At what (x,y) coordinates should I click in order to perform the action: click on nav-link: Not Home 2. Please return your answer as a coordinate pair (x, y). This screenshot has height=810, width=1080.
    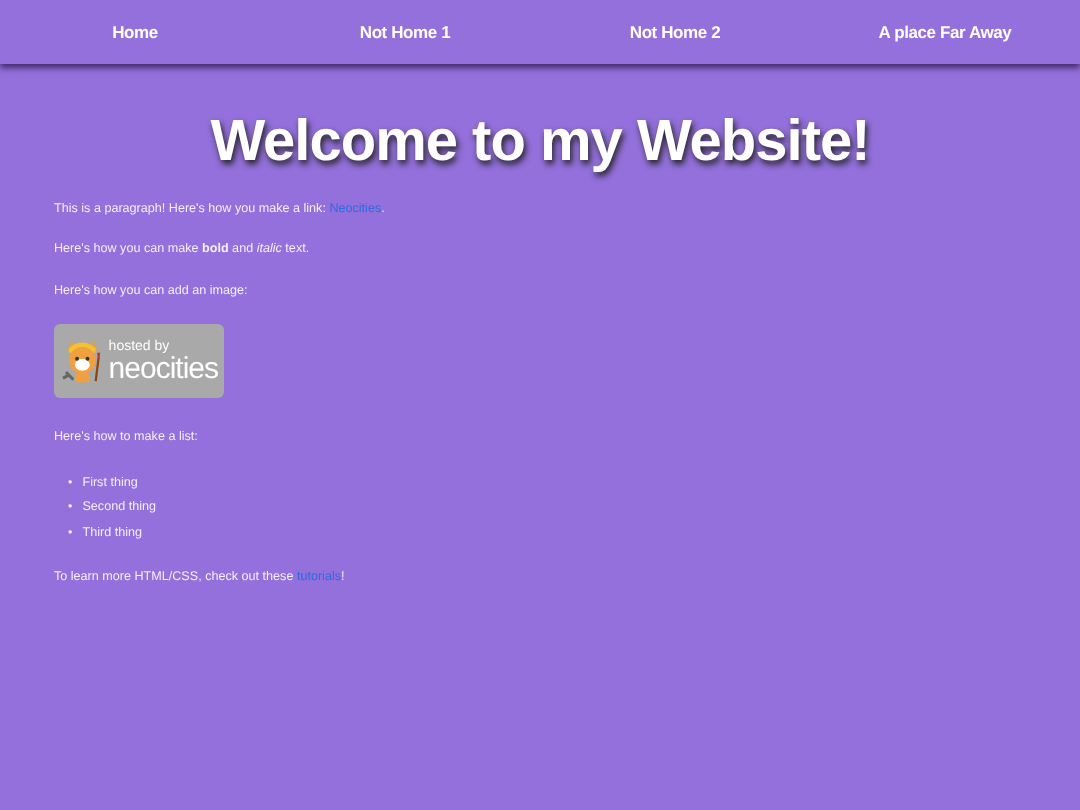
    Looking at the image, I should click on (675, 32).